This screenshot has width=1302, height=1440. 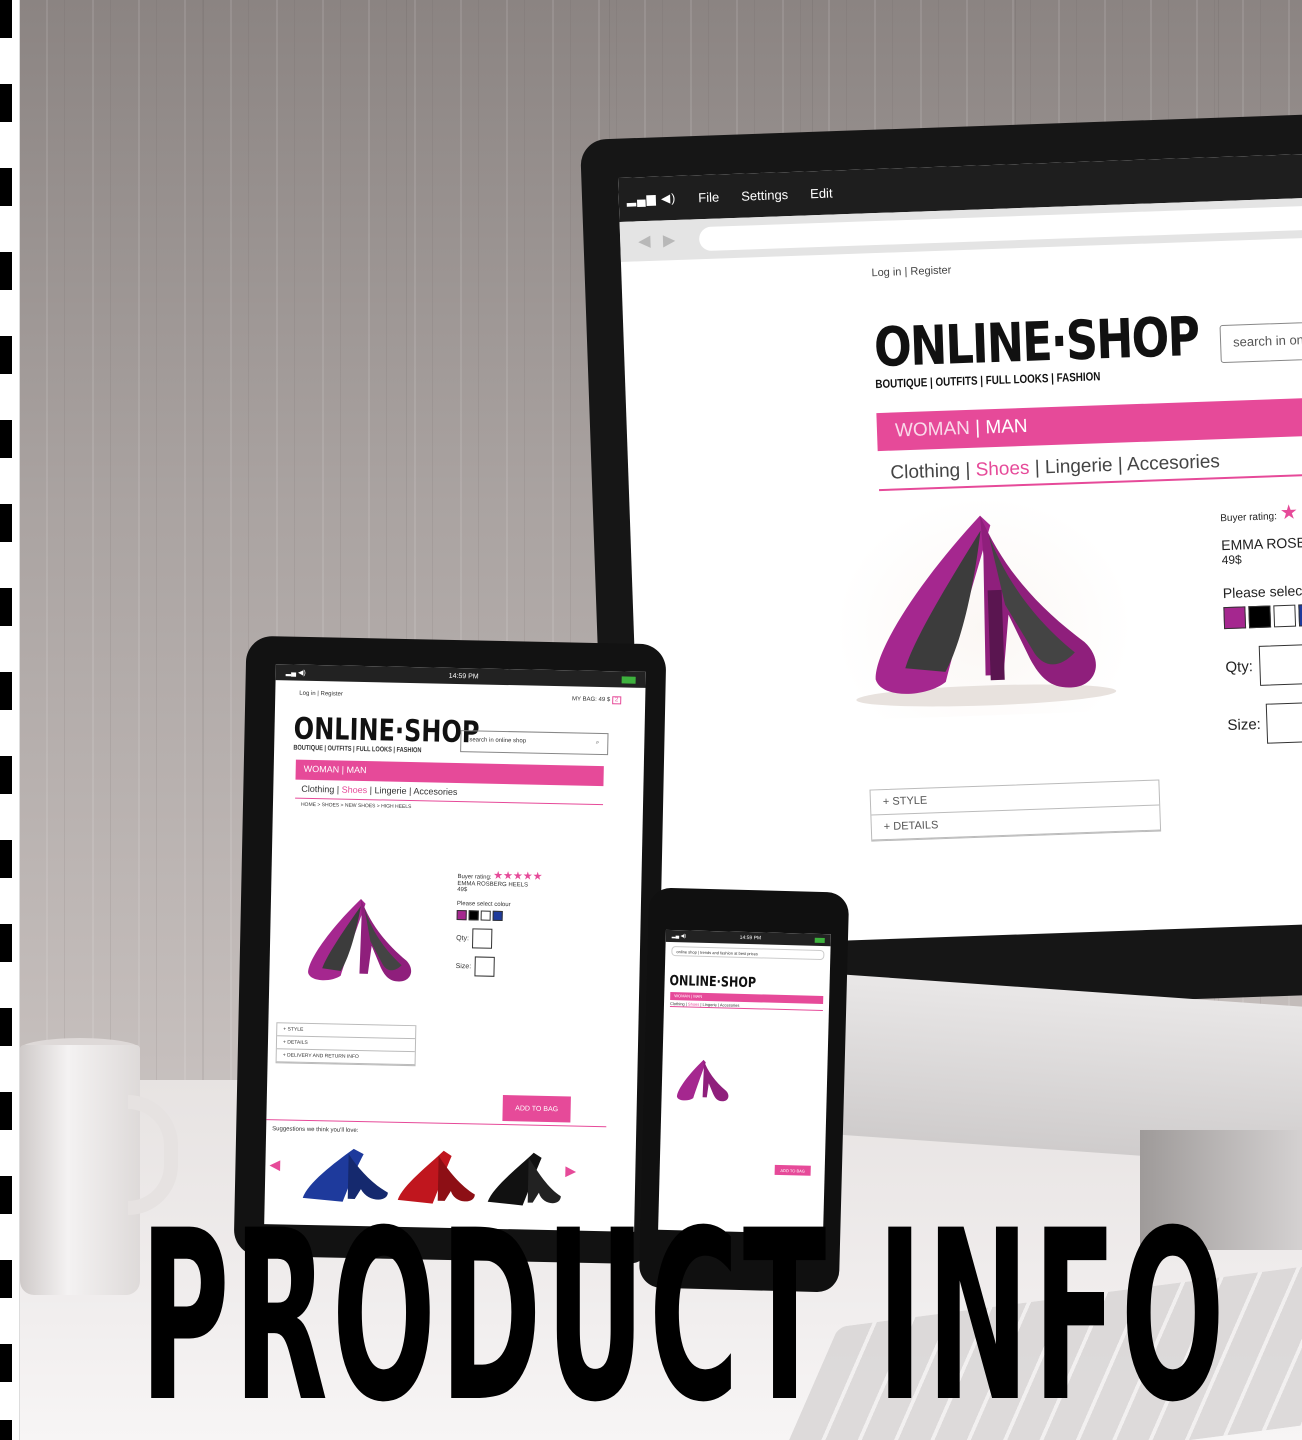 I want to click on buyer-rating: Buyer rating: ★, so click(x=1261, y=512).